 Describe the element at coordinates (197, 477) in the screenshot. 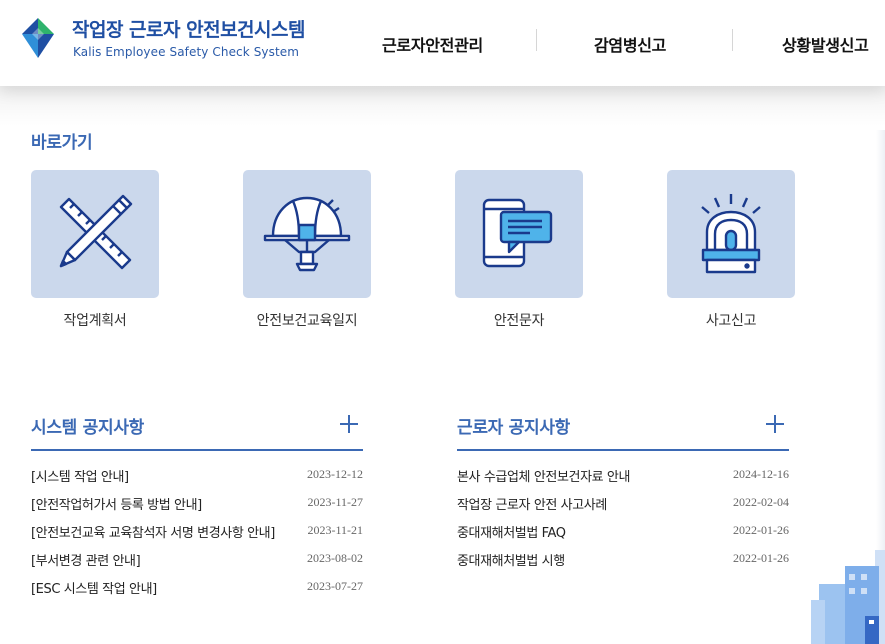

I see `system-notice-row: [시스템 작업 안내] 2023-12-12` at that location.